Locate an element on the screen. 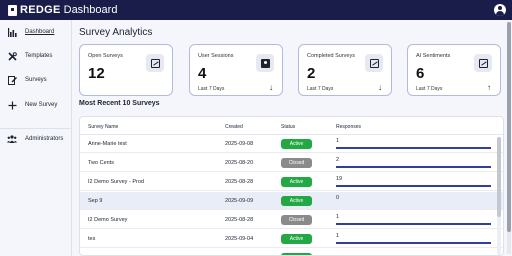  card-title: User Sessions is located at coordinates (216, 56).